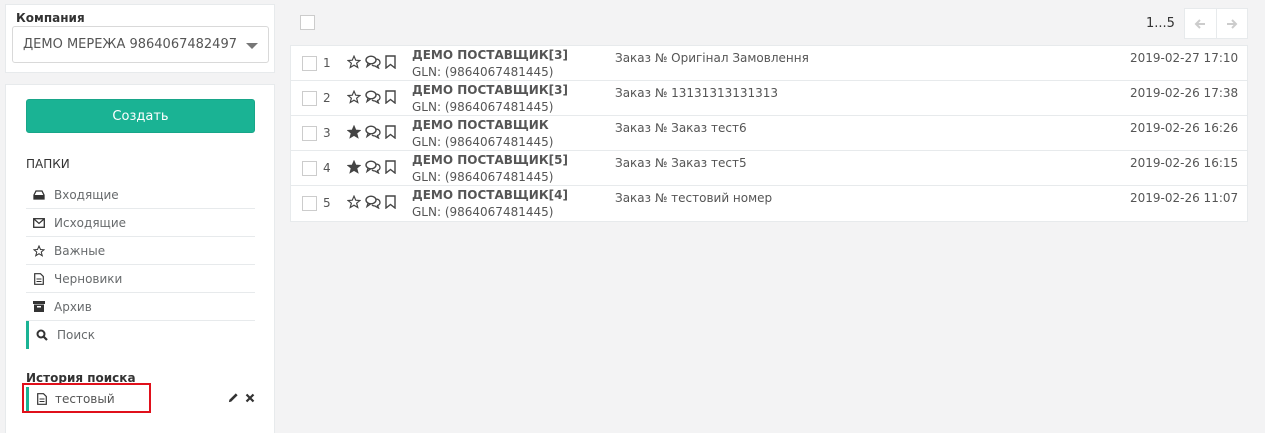 This screenshot has height=433, width=1265. I want to click on row-date: 2019-02-26 11:07, so click(1184, 198).